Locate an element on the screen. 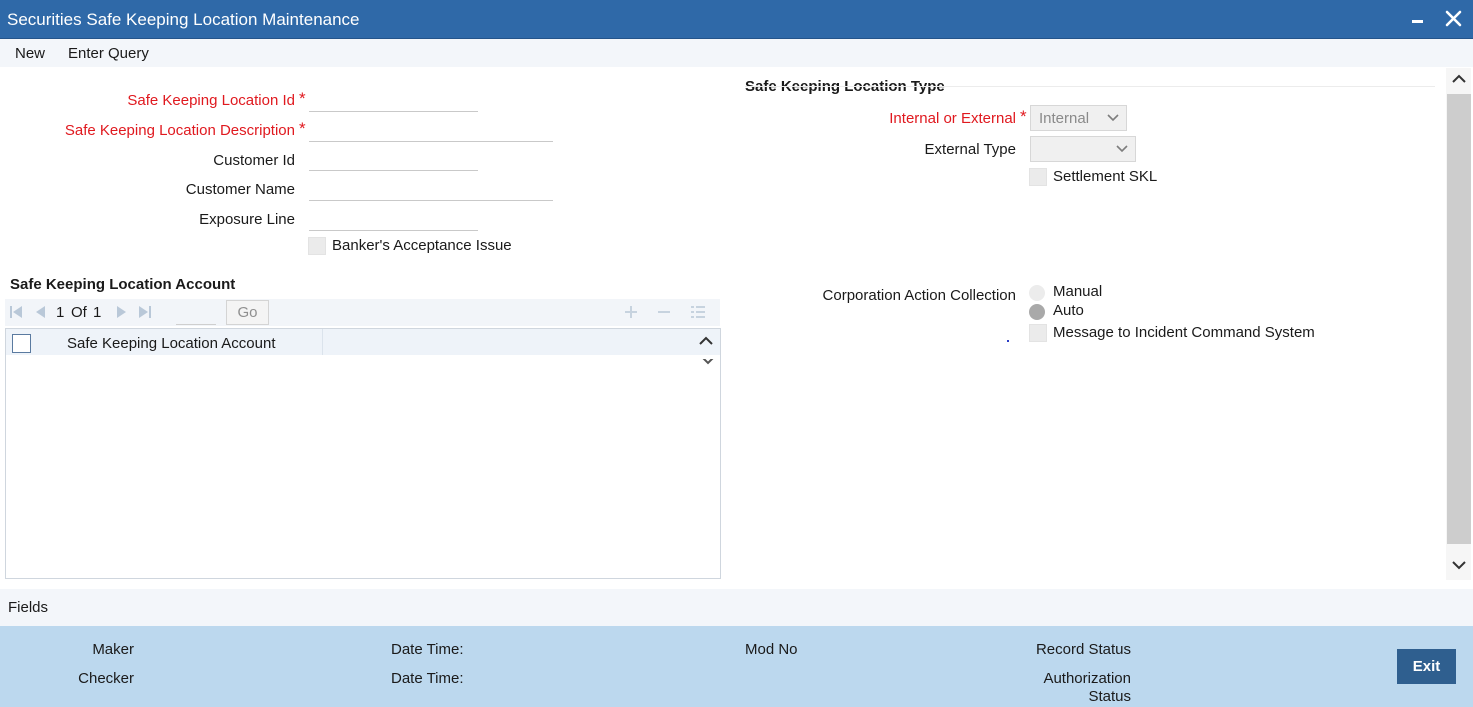 The image size is (1473, 707). close-button is located at coordinates (1454, 19).